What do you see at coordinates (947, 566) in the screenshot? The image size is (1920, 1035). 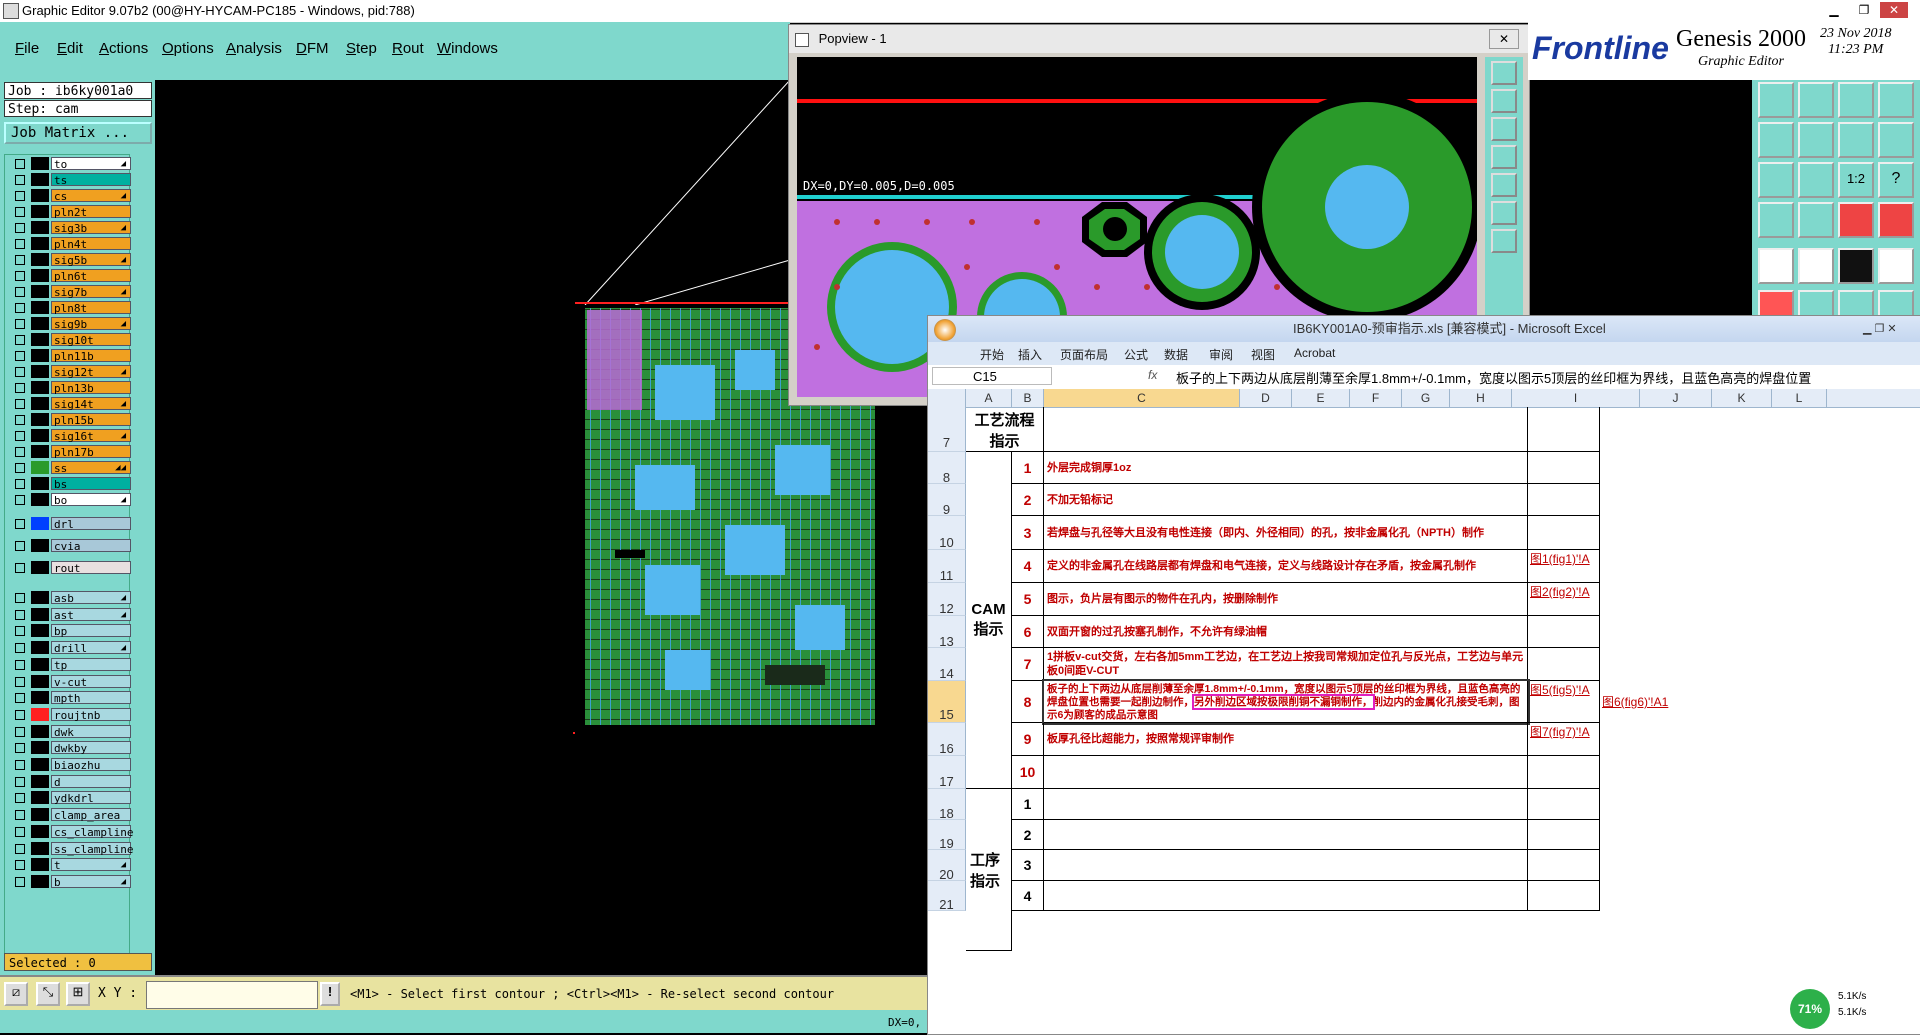 I see `row-header: 11` at bounding box center [947, 566].